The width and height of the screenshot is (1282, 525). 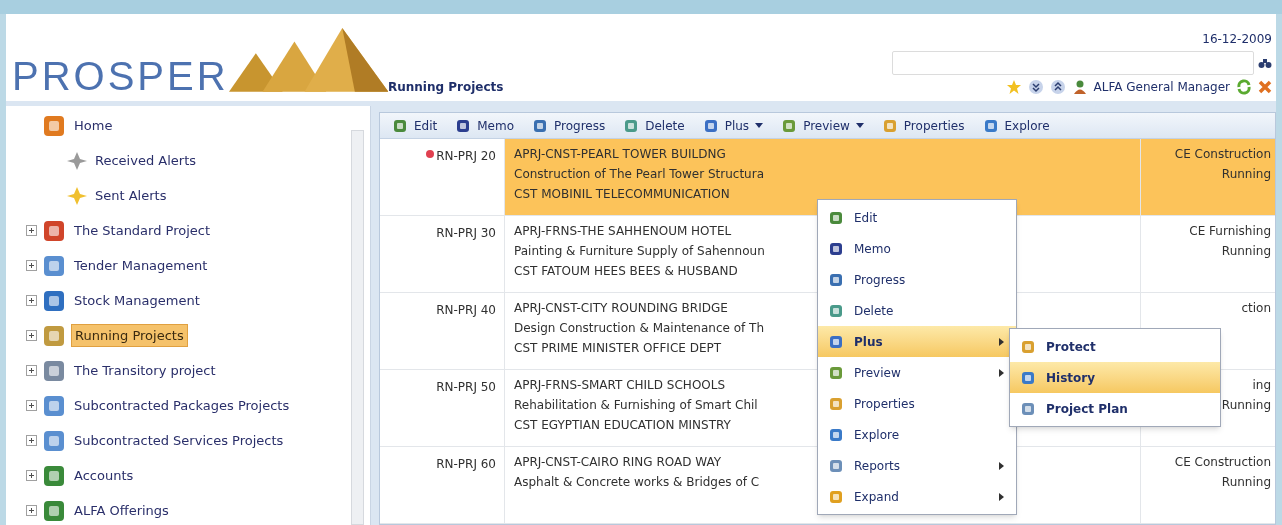 What do you see at coordinates (145, 370) in the screenshot?
I see `tree-item: The Transitory project` at bounding box center [145, 370].